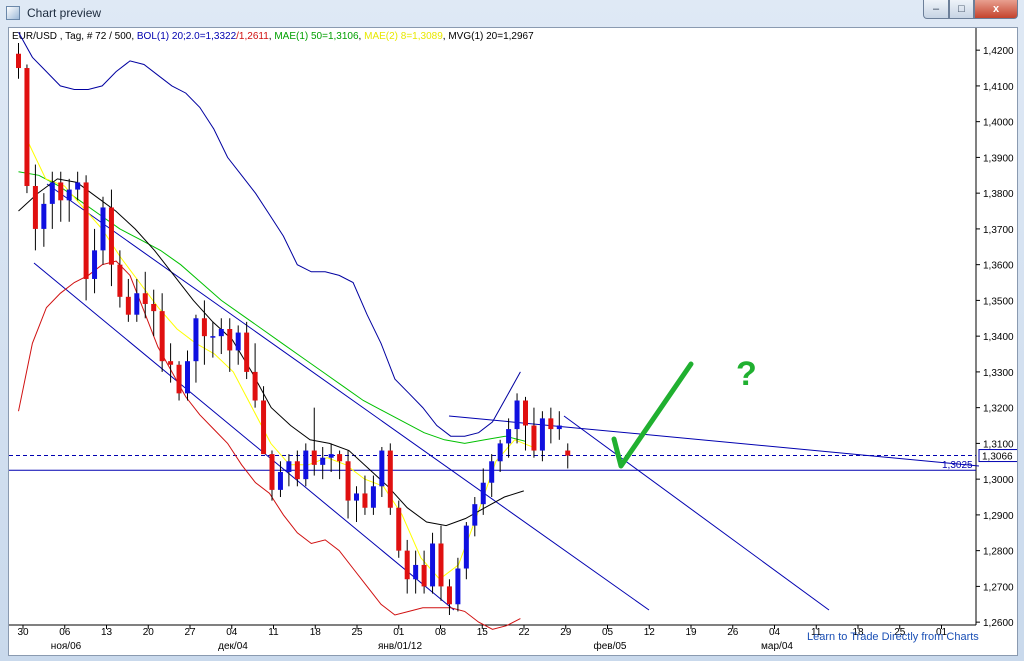  What do you see at coordinates (998, 266) in the screenshot?
I see `y-tick-label: 1,3600` at bounding box center [998, 266].